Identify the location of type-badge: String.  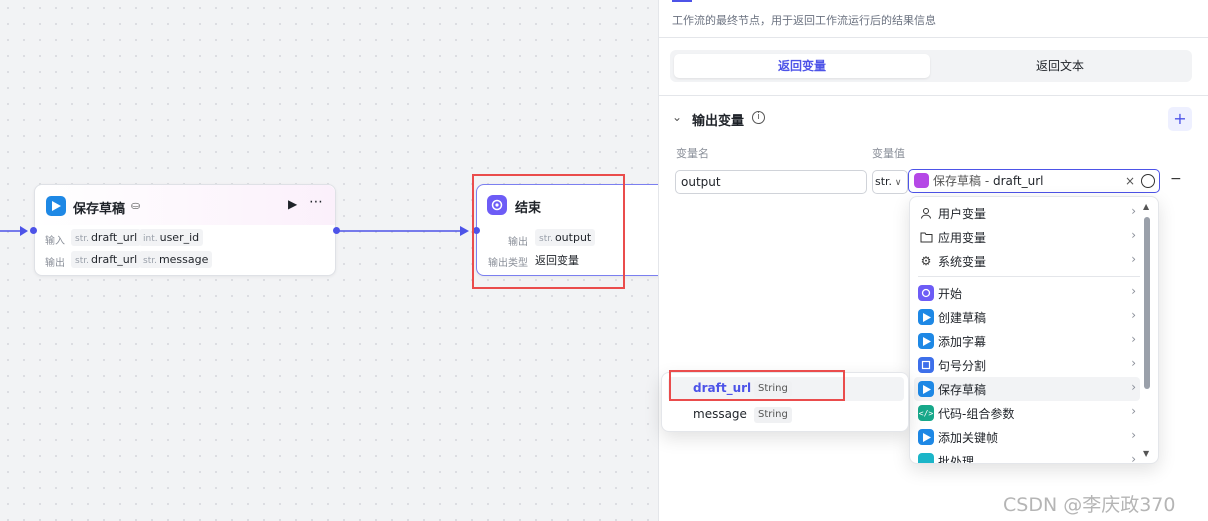
(773, 415).